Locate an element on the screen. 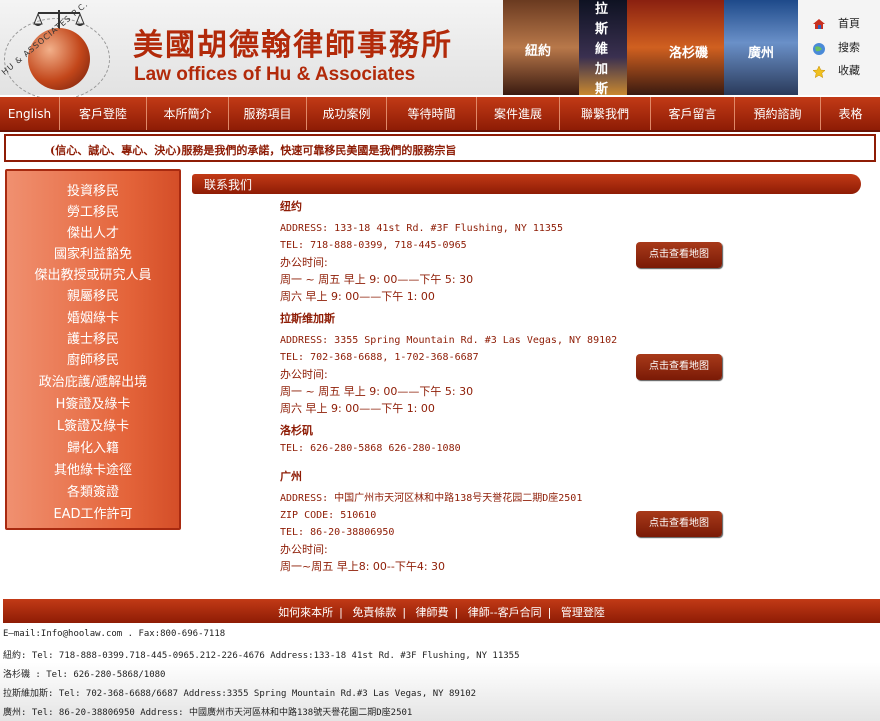 Image resolution: width=880 pixels, height=721 pixels. home-link: 首頁 is located at coordinates (836, 23).